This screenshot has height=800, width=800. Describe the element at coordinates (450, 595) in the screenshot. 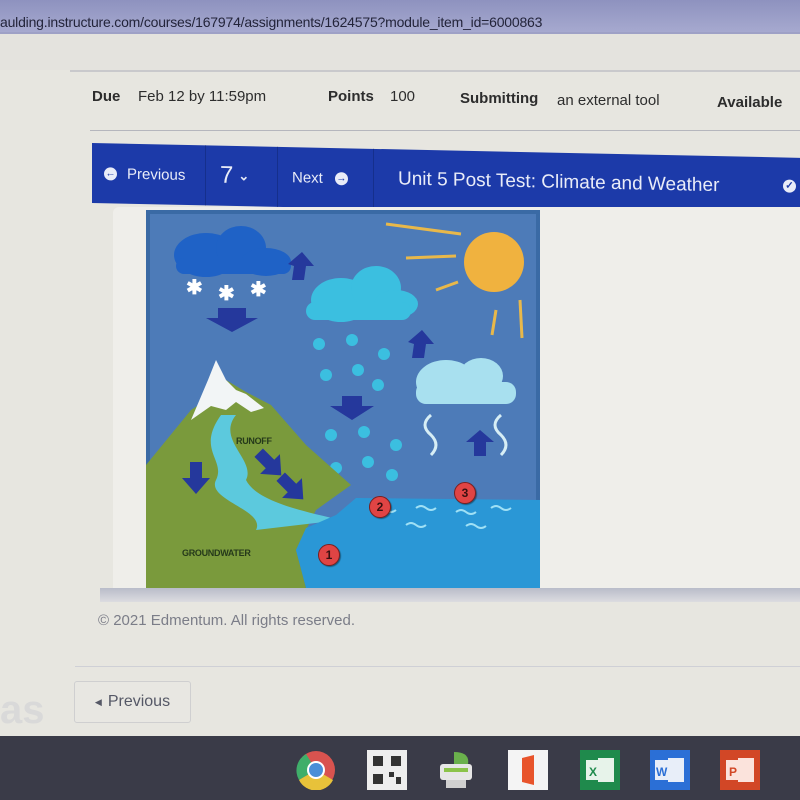

I see `card-bottom-edge` at that location.